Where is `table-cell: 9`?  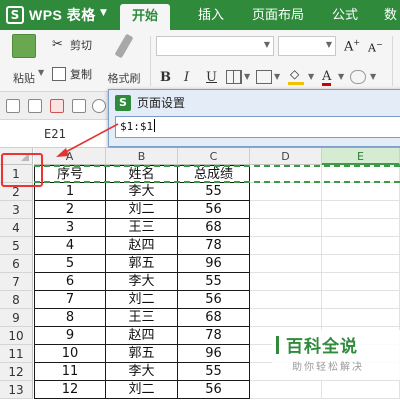 table-cell: 9 is located at coordinates (70, 336).